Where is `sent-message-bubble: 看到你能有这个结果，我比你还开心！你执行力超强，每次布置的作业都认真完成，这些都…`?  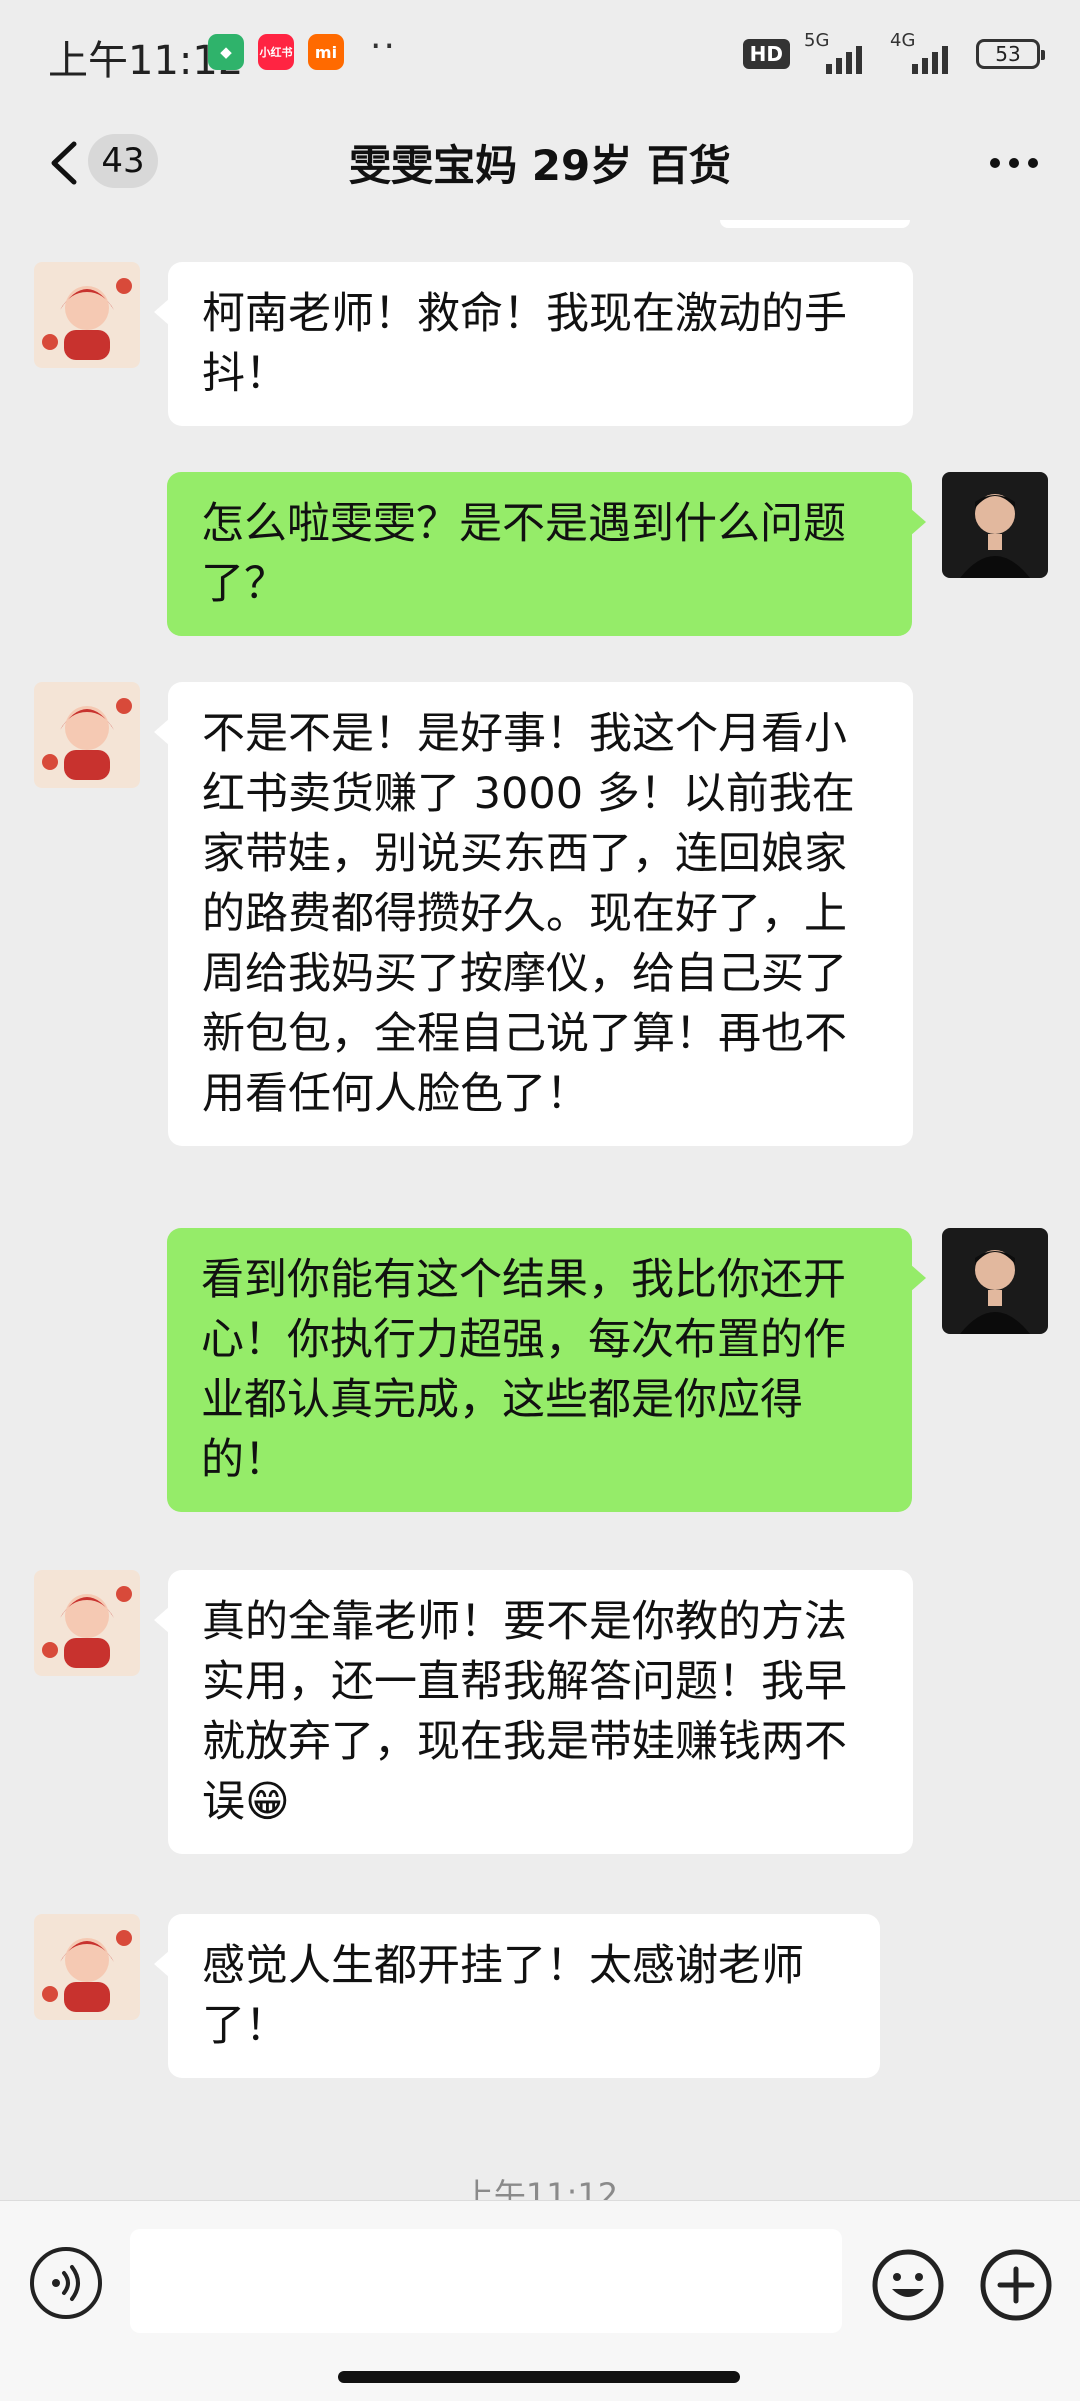
sent-message-bubble: 看到你能有这个结果，我比你还开心！你执行力超强，每次布置的作业都认真完成，这些都… is located at coordinates (546, 1370).